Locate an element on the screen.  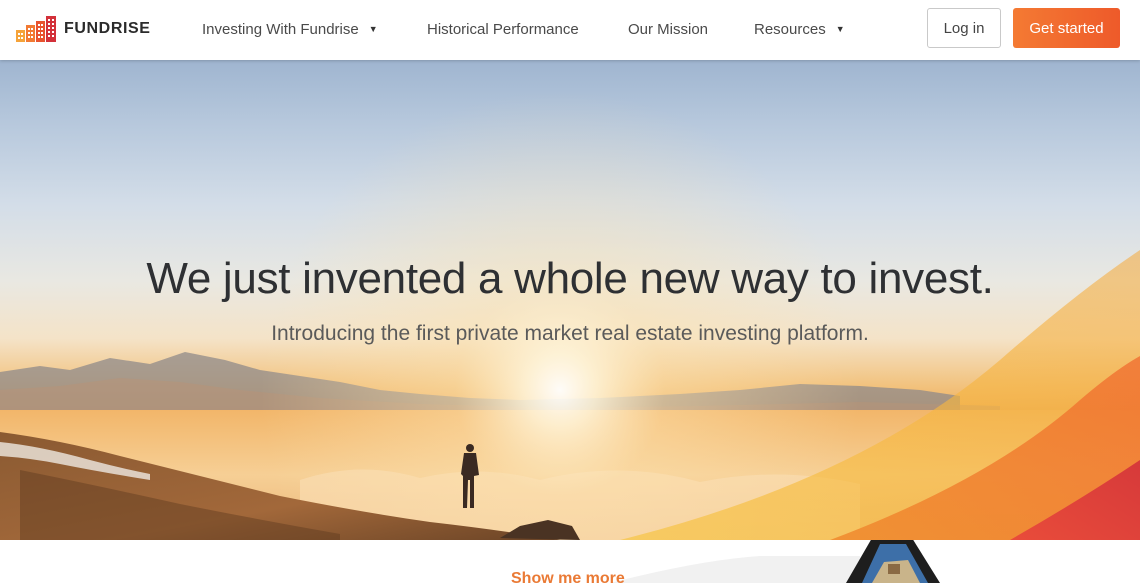
brand-name: FUNDRISE is located at coordinates (107, 28).